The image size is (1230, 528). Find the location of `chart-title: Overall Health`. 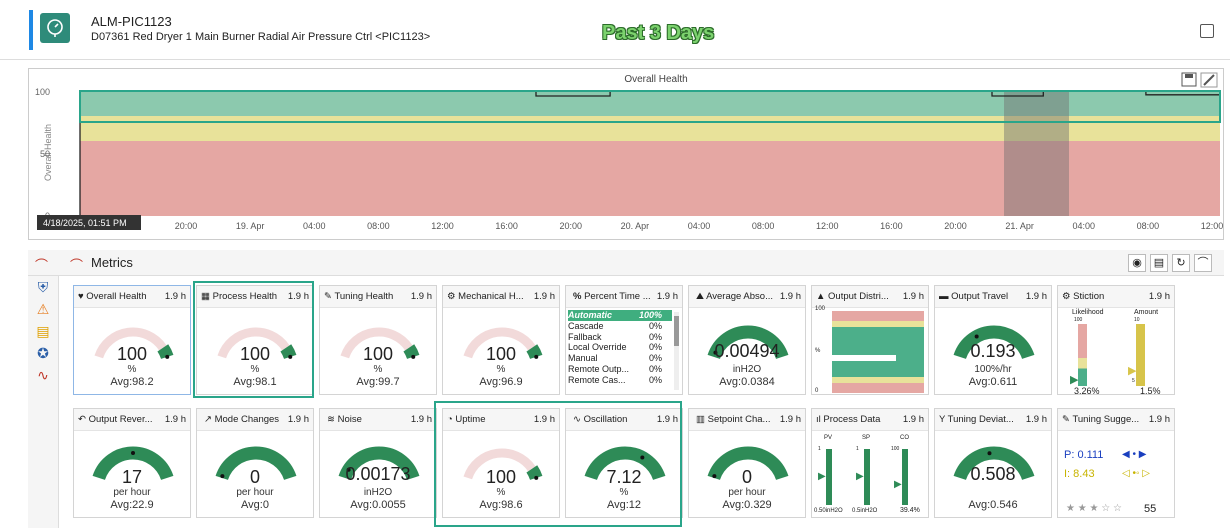

chart-title: Overall Health is located at coordinates (655, 79).